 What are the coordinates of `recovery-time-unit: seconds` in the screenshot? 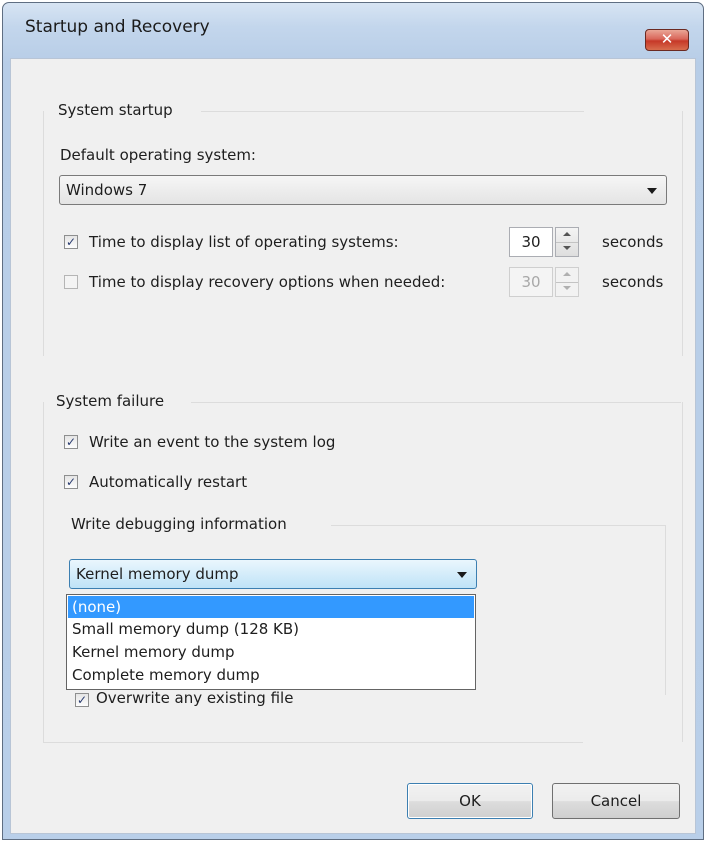 It's located at (633, 282).